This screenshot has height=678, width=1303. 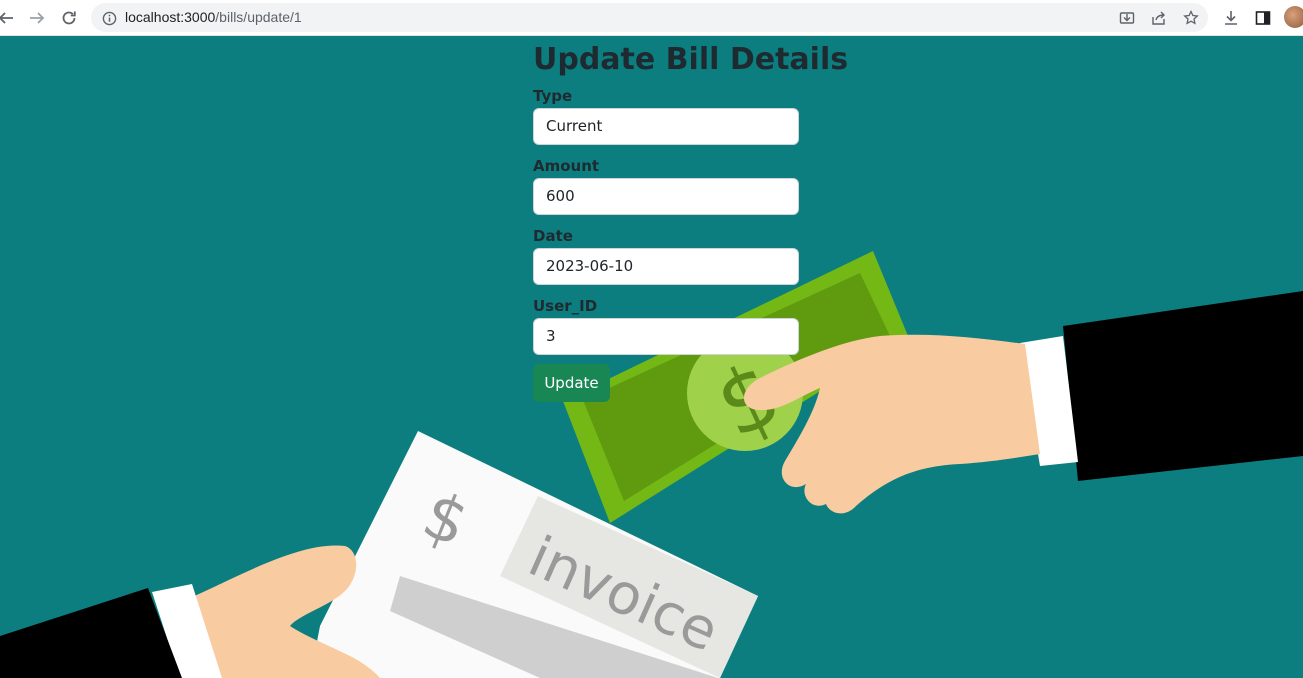 I want to click on type-label: Type, so click(x=553, y=96).